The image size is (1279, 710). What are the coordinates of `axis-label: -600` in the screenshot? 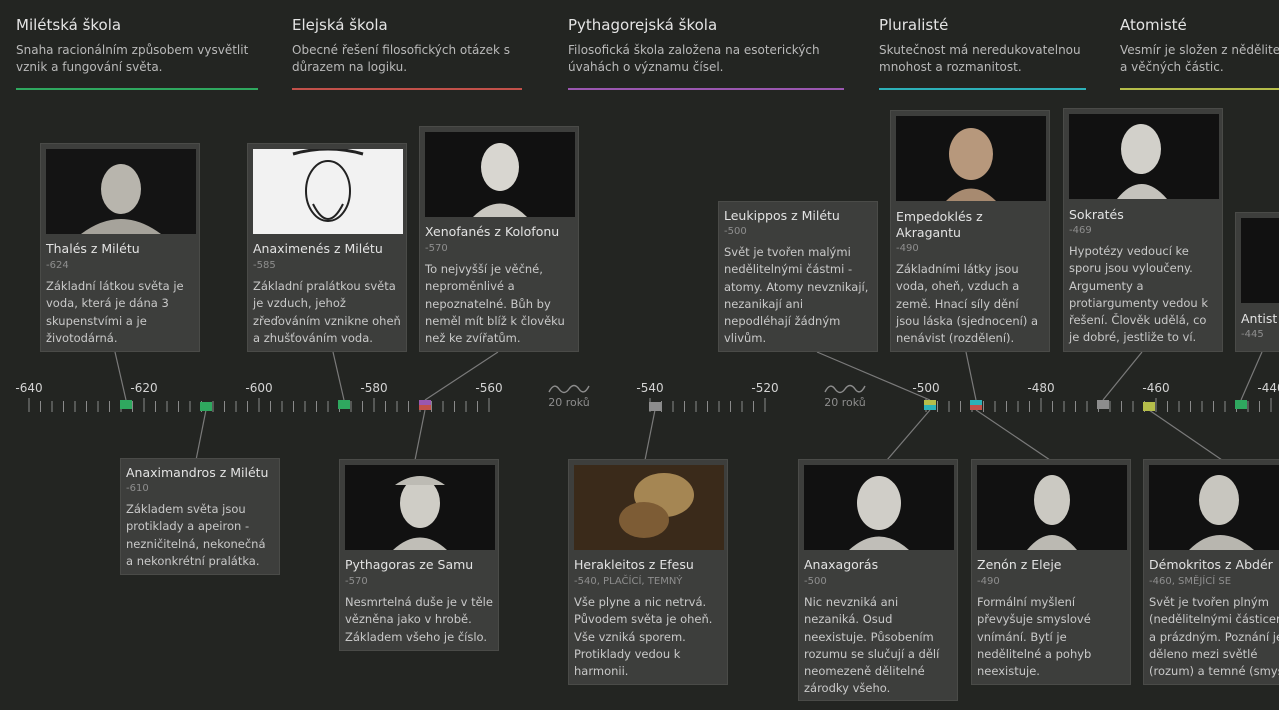 It's located at (259, 388).